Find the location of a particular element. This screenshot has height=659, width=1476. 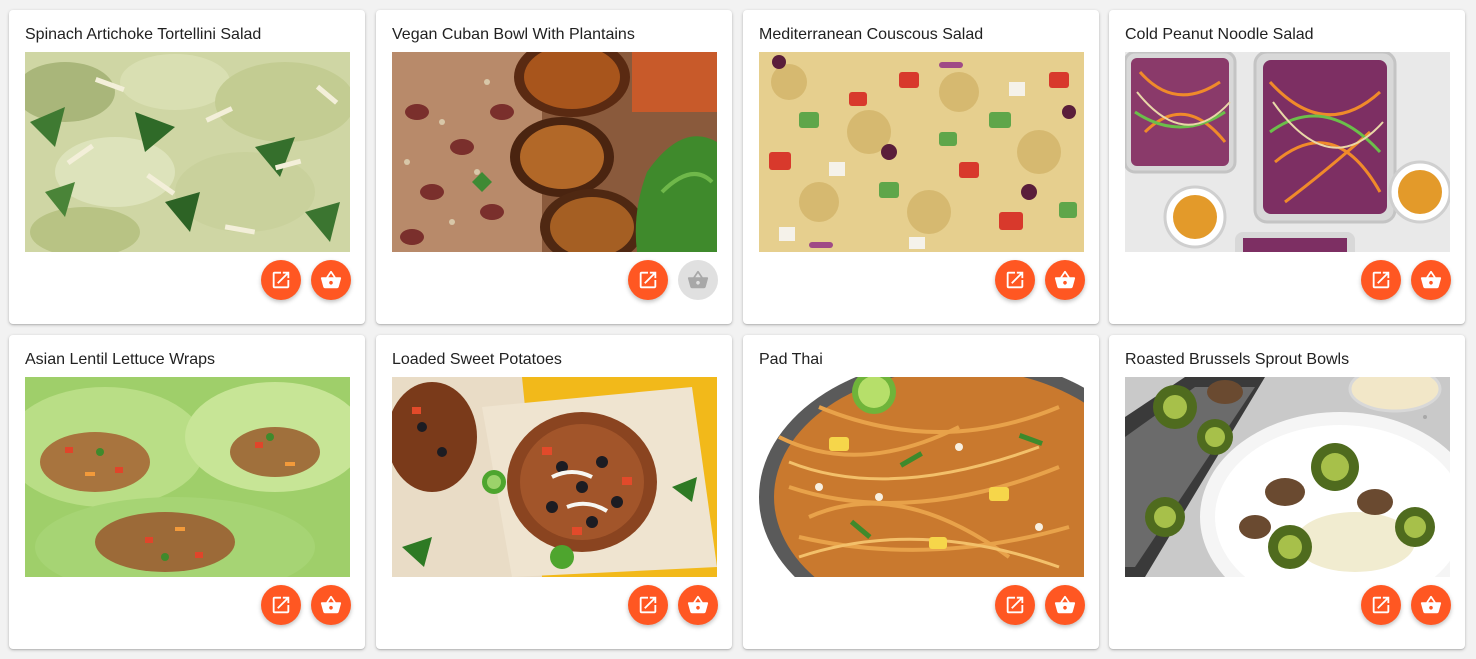

recipe-card: Pad Thai is located at coordinates (921, 492).